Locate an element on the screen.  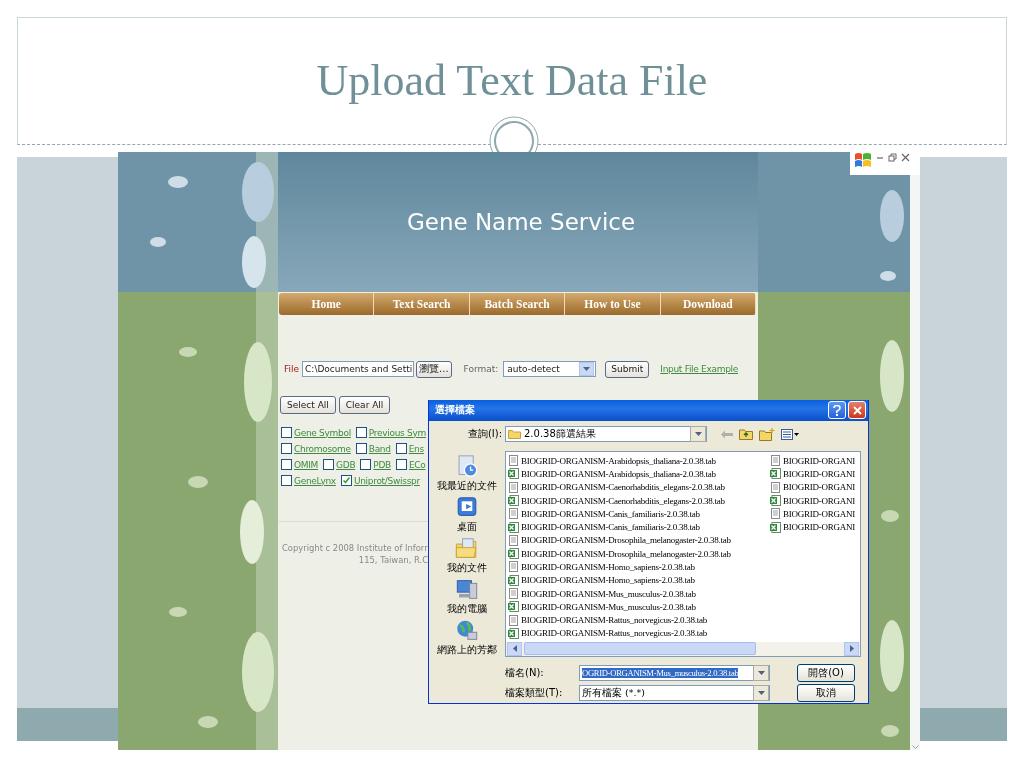
view-menu-icon is located at coordinates (790, 434).